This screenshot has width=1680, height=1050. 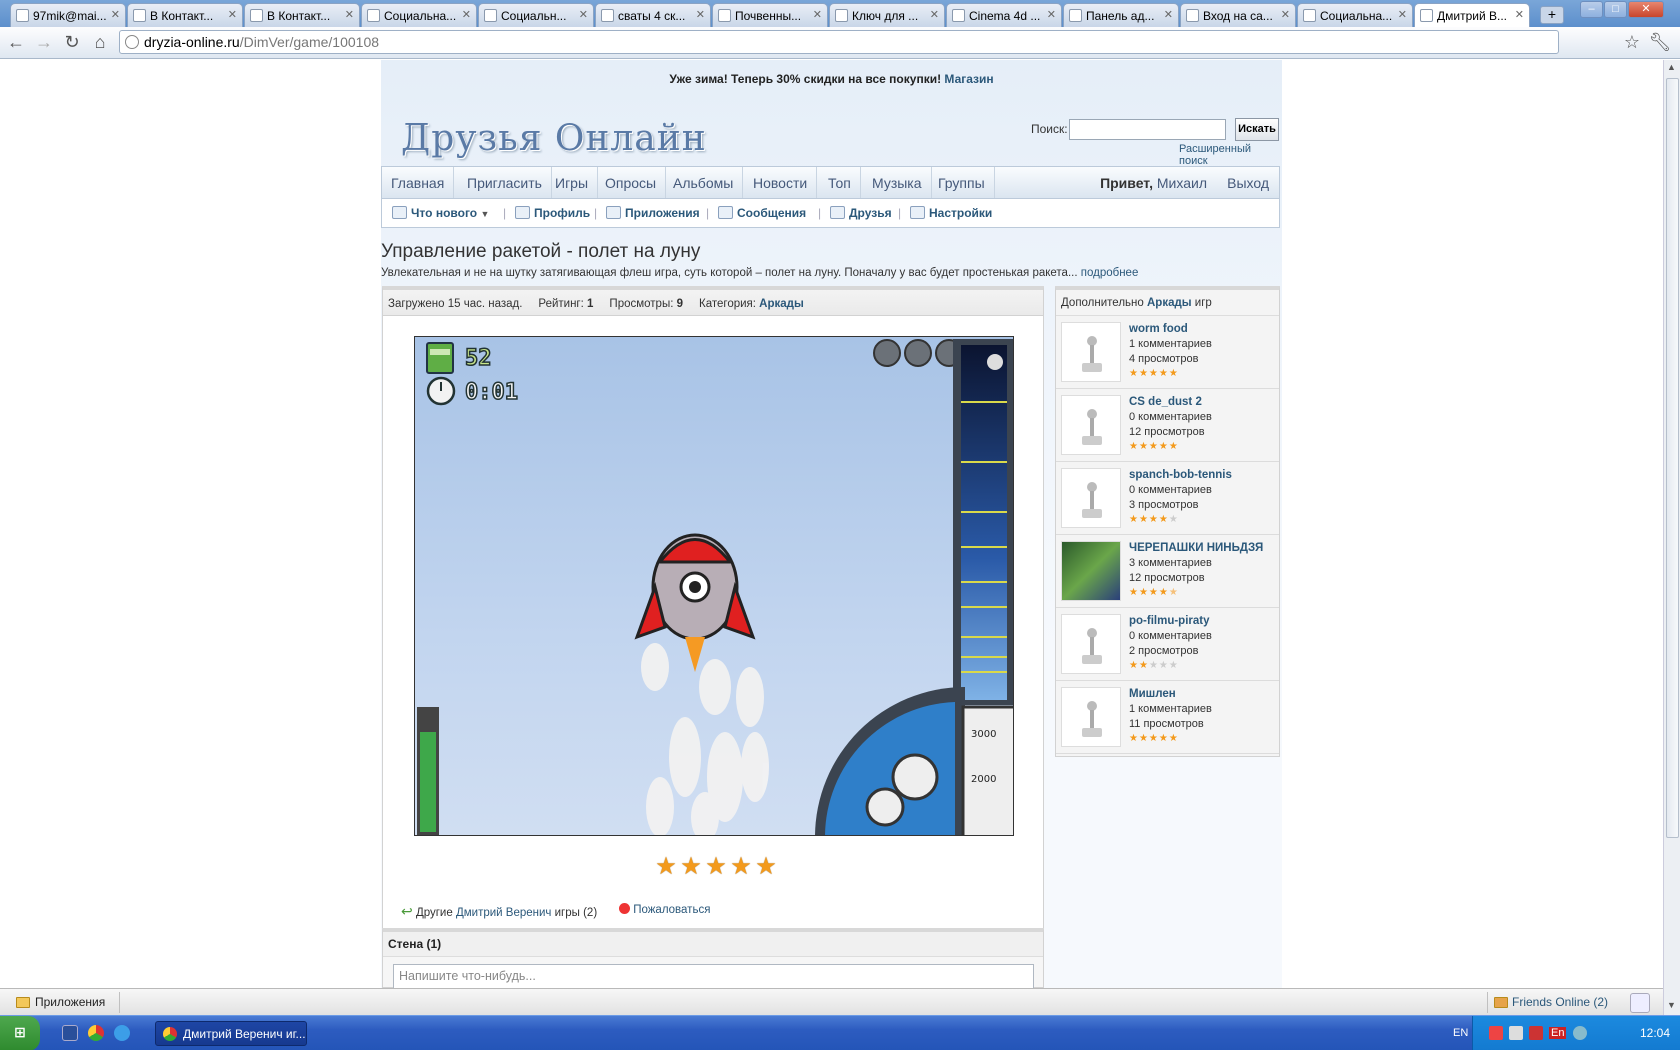 I want to click on reload-icon: ↻, so click(x=72, y=43).